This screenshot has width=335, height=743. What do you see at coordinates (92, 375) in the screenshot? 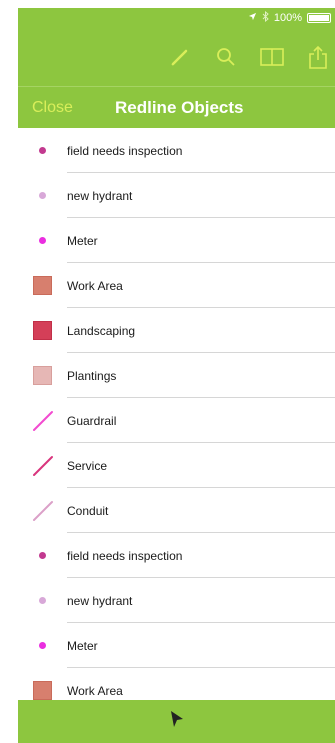
I see `list-item-label: Plantings` at bounding box center [92, 375].